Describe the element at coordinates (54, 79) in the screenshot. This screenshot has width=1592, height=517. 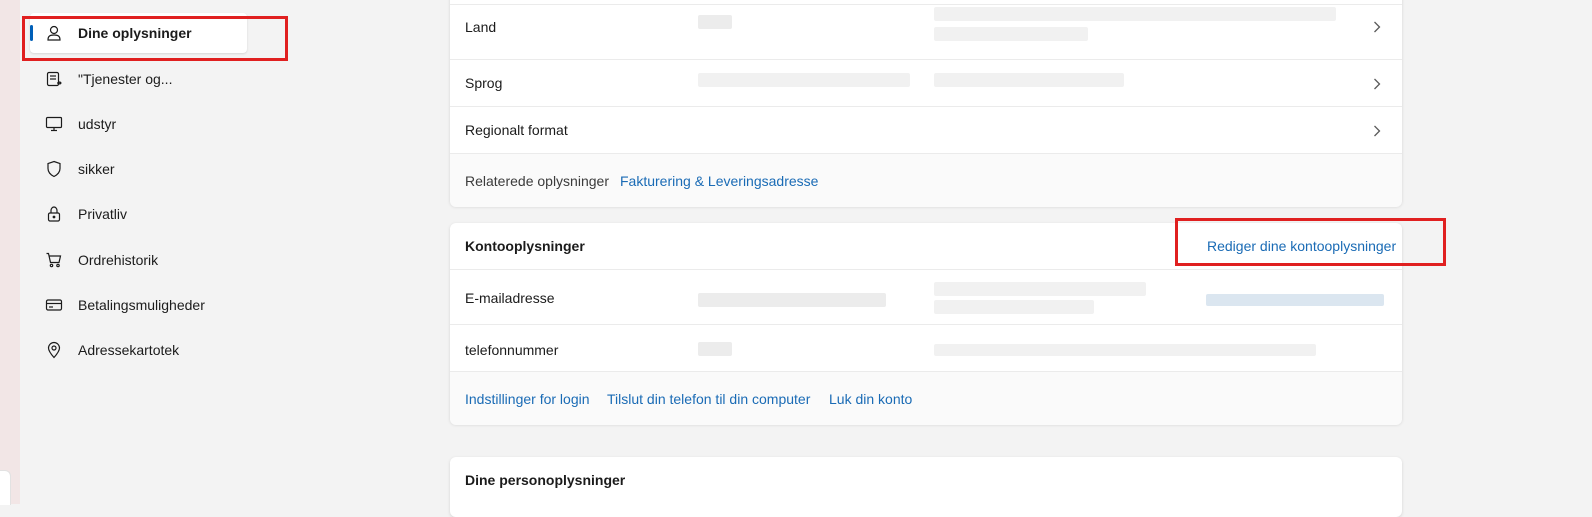
I see `services-icon` at that location.